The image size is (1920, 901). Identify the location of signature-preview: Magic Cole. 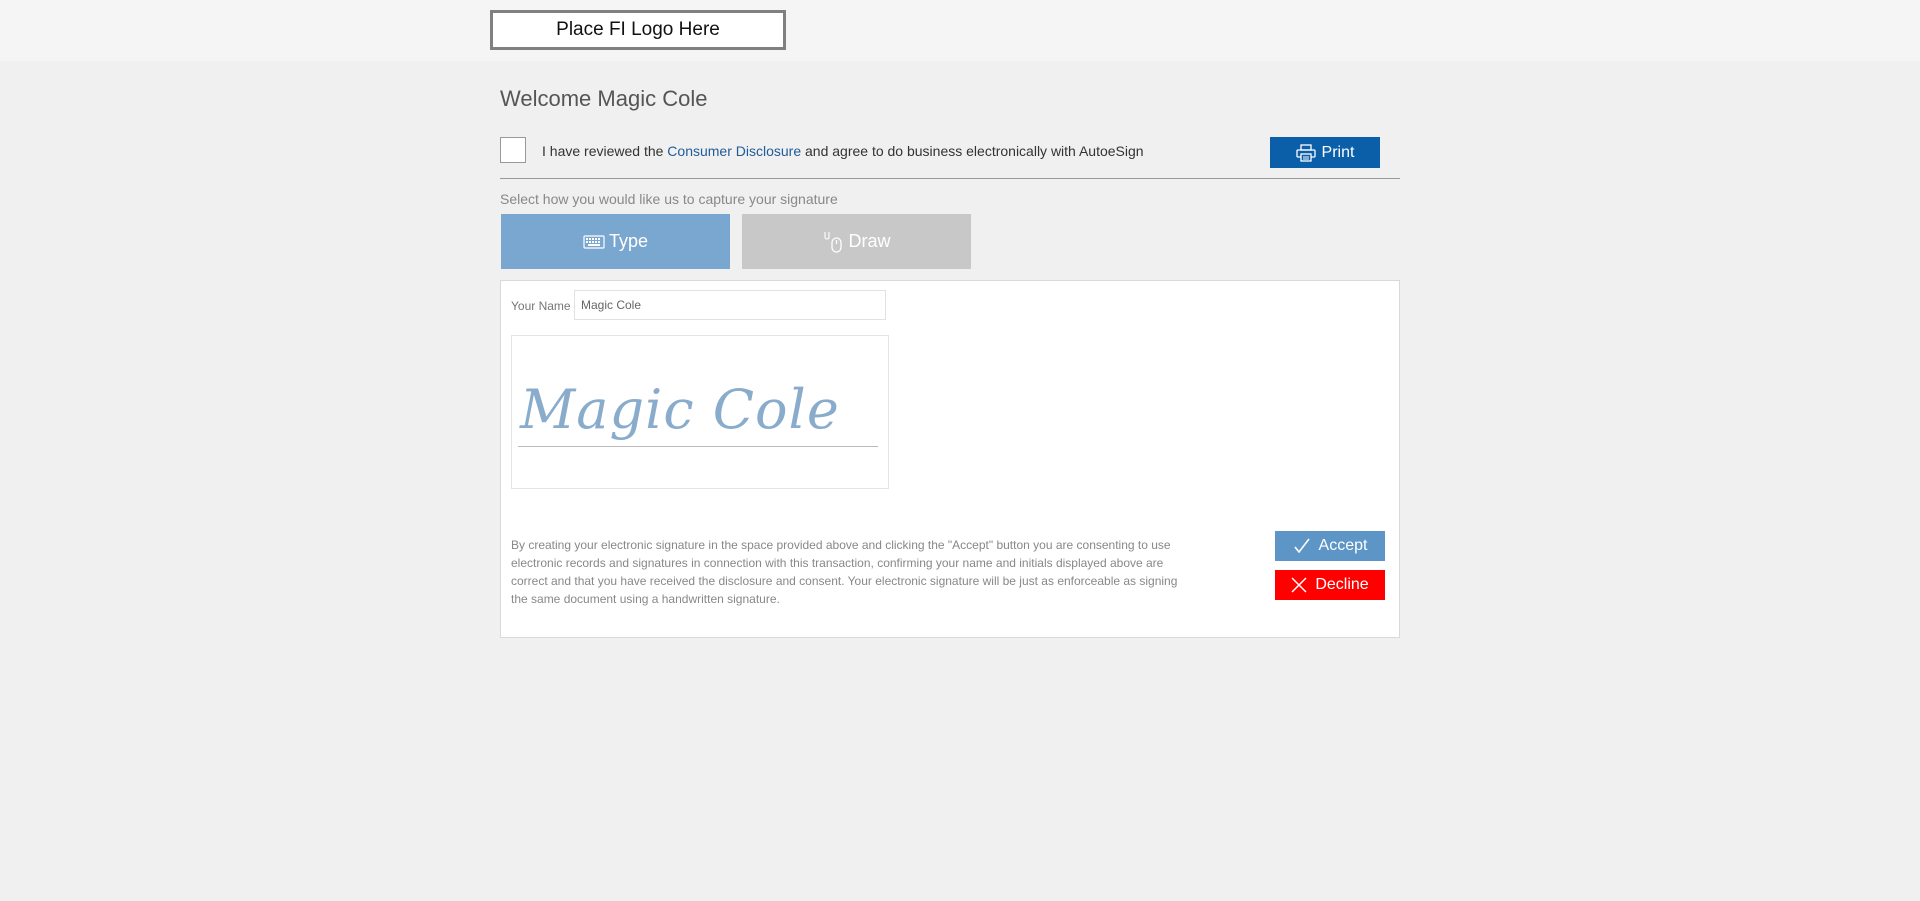
(700, 412).